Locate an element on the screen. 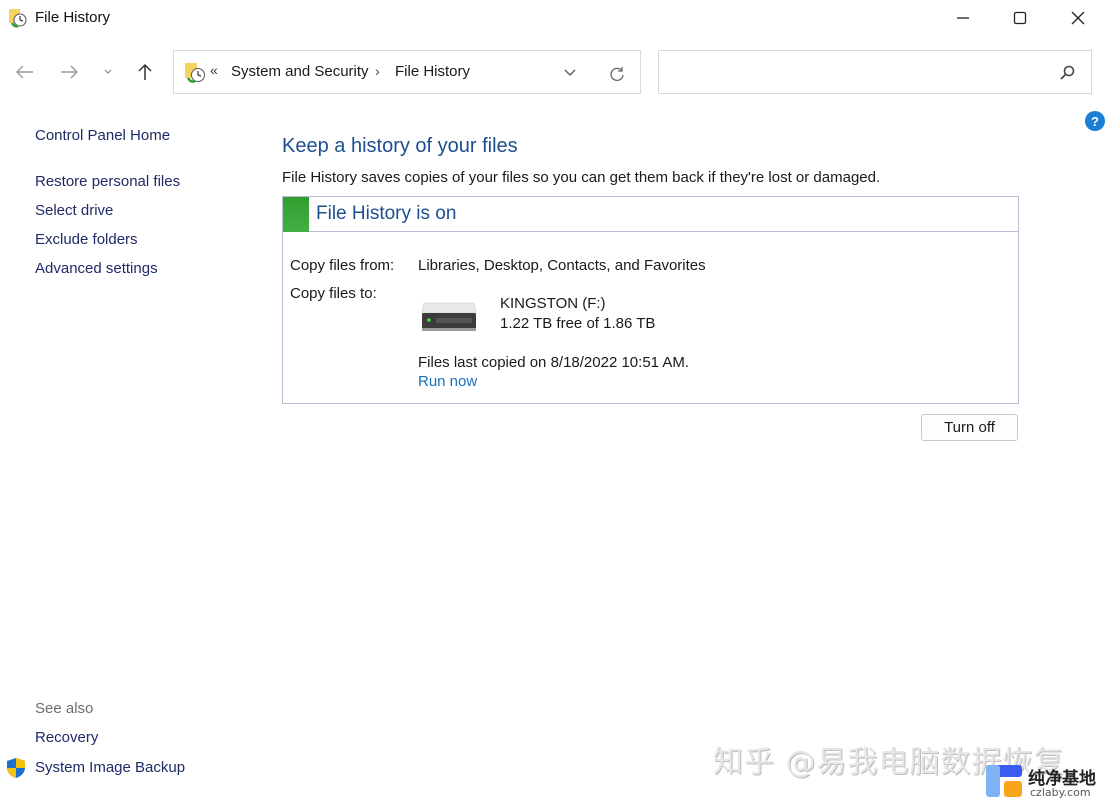  watermark-url: czlaby.com is located at coordinates (1060, 792).